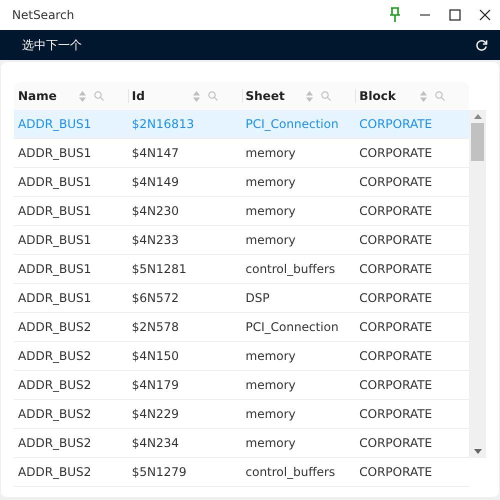 The image size is (500, 500). What do you see at coordinates (241, 327) in the screenshot?
I see `table-row: ADDR_BUS2 $2N578 PCI_Connection CORPORATE` at bounding box center [241, 327].